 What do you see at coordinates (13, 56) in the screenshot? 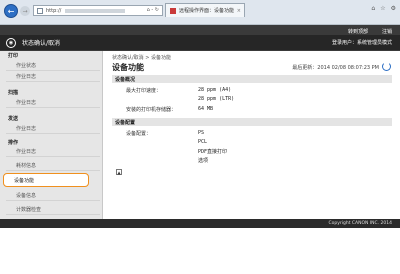
I see `sidebar-category-print: 打印` at bounding box center [13, 56].